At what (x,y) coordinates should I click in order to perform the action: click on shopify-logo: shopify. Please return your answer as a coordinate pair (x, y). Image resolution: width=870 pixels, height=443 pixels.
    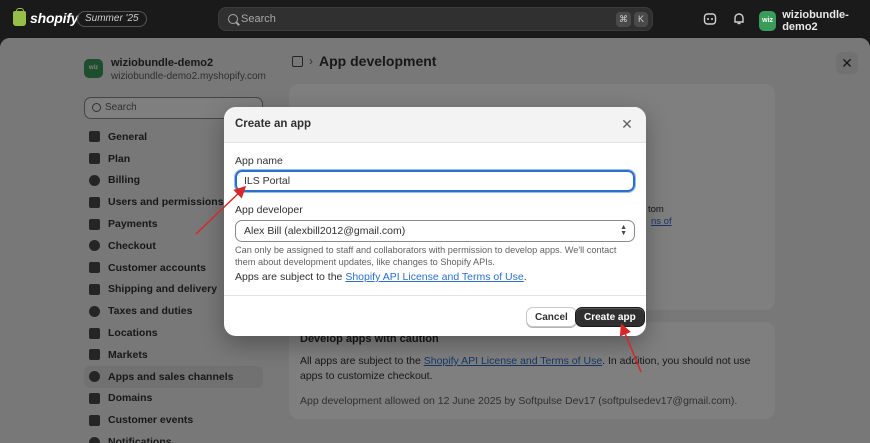
    Looking at the image, I should click on (46, 16).